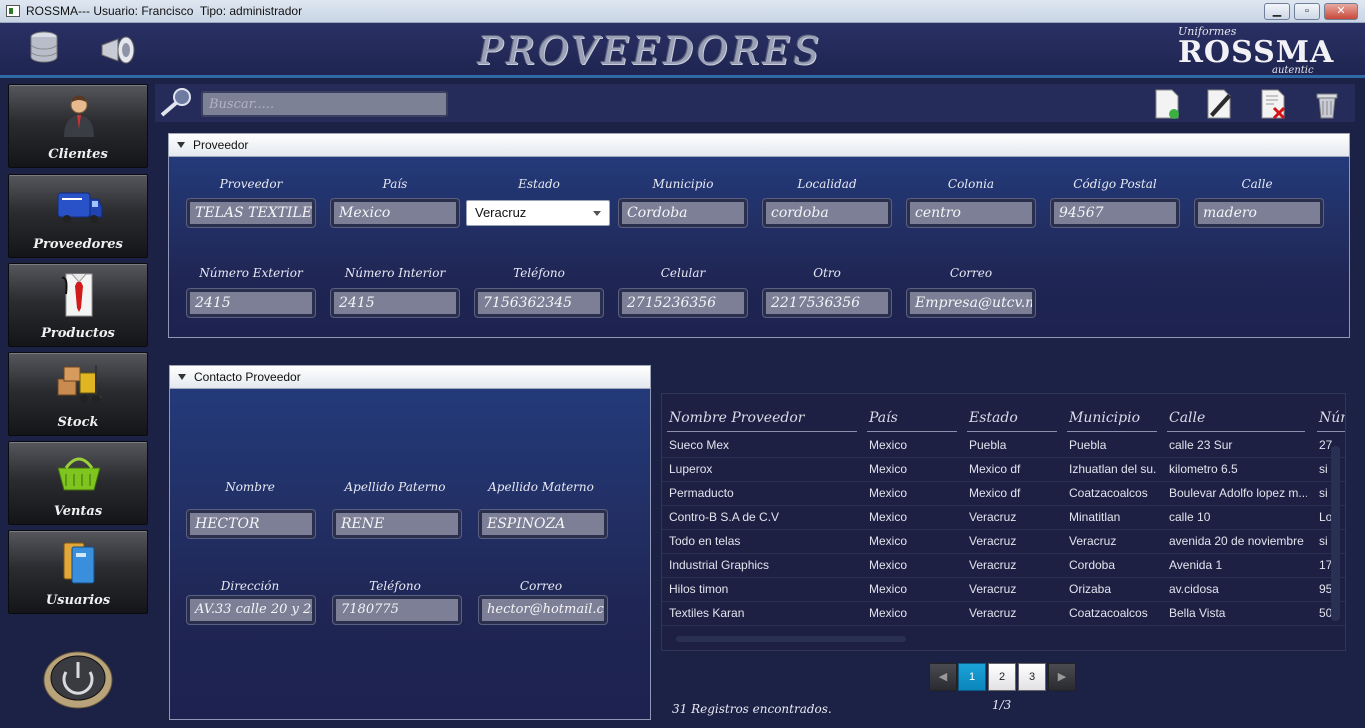  Describe the element at coordinates (1327, 104) in the screenshot. I see `trash-icon` at that location.